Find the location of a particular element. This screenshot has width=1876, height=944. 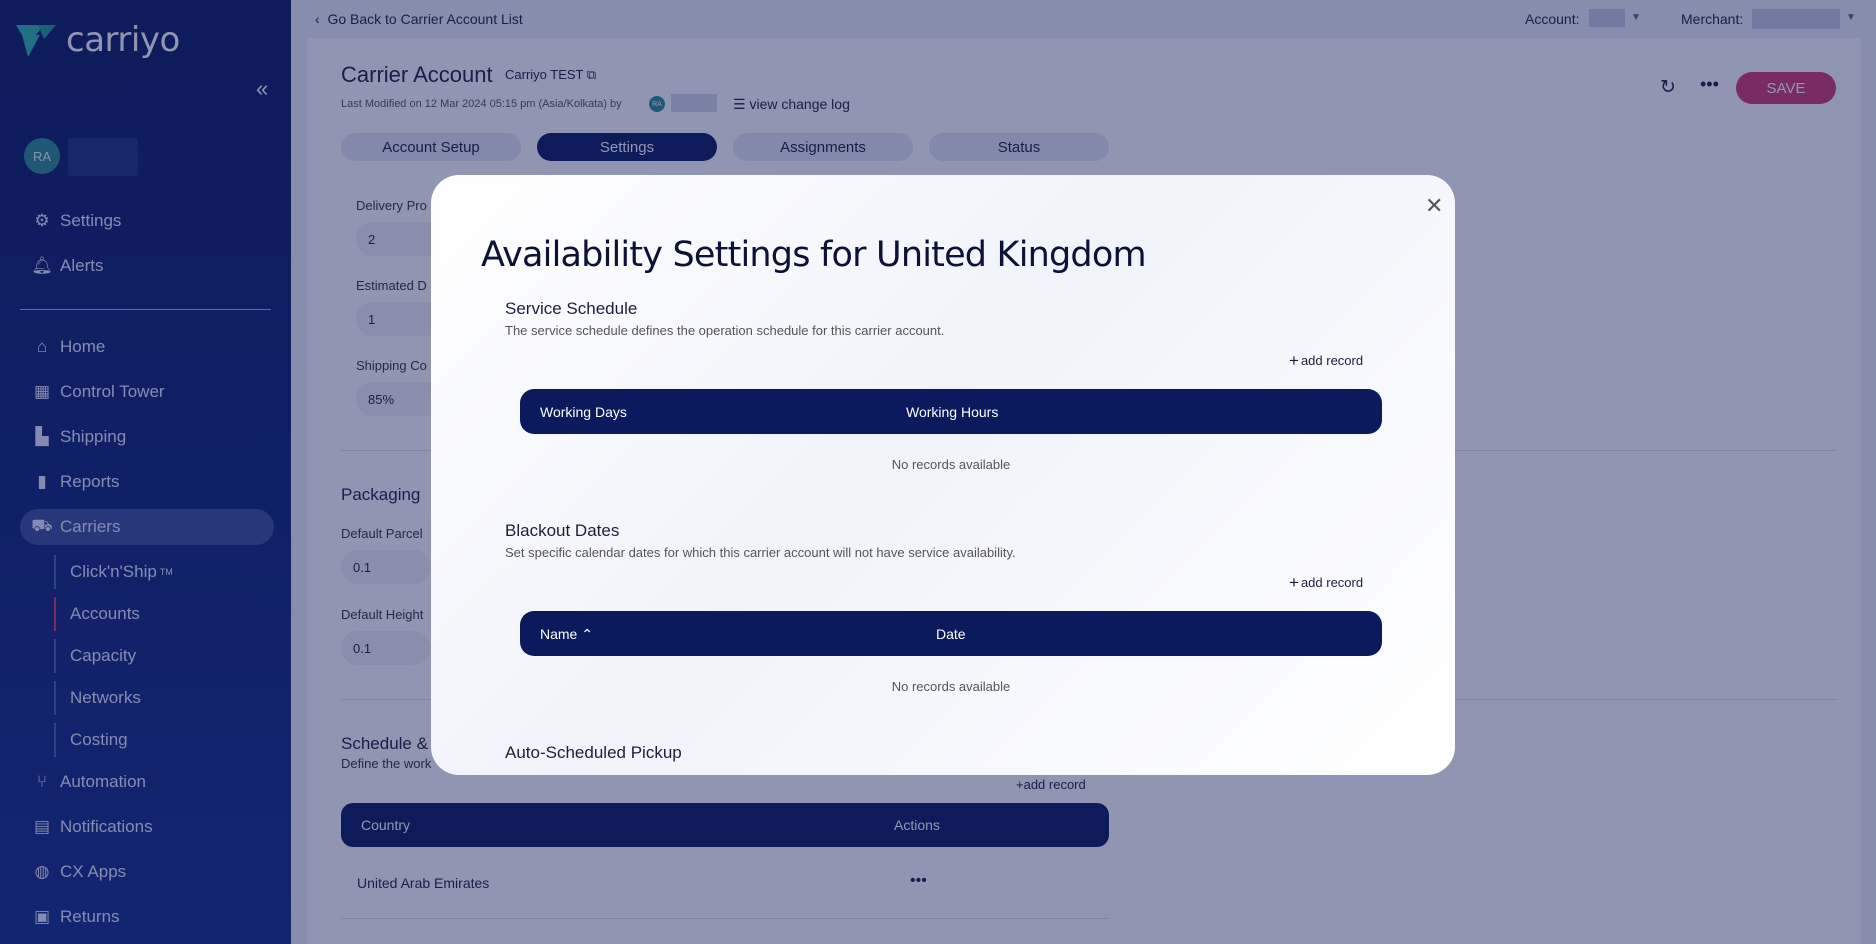

column-header-working-hours: Working Hours is located at coordinates (952, 412).